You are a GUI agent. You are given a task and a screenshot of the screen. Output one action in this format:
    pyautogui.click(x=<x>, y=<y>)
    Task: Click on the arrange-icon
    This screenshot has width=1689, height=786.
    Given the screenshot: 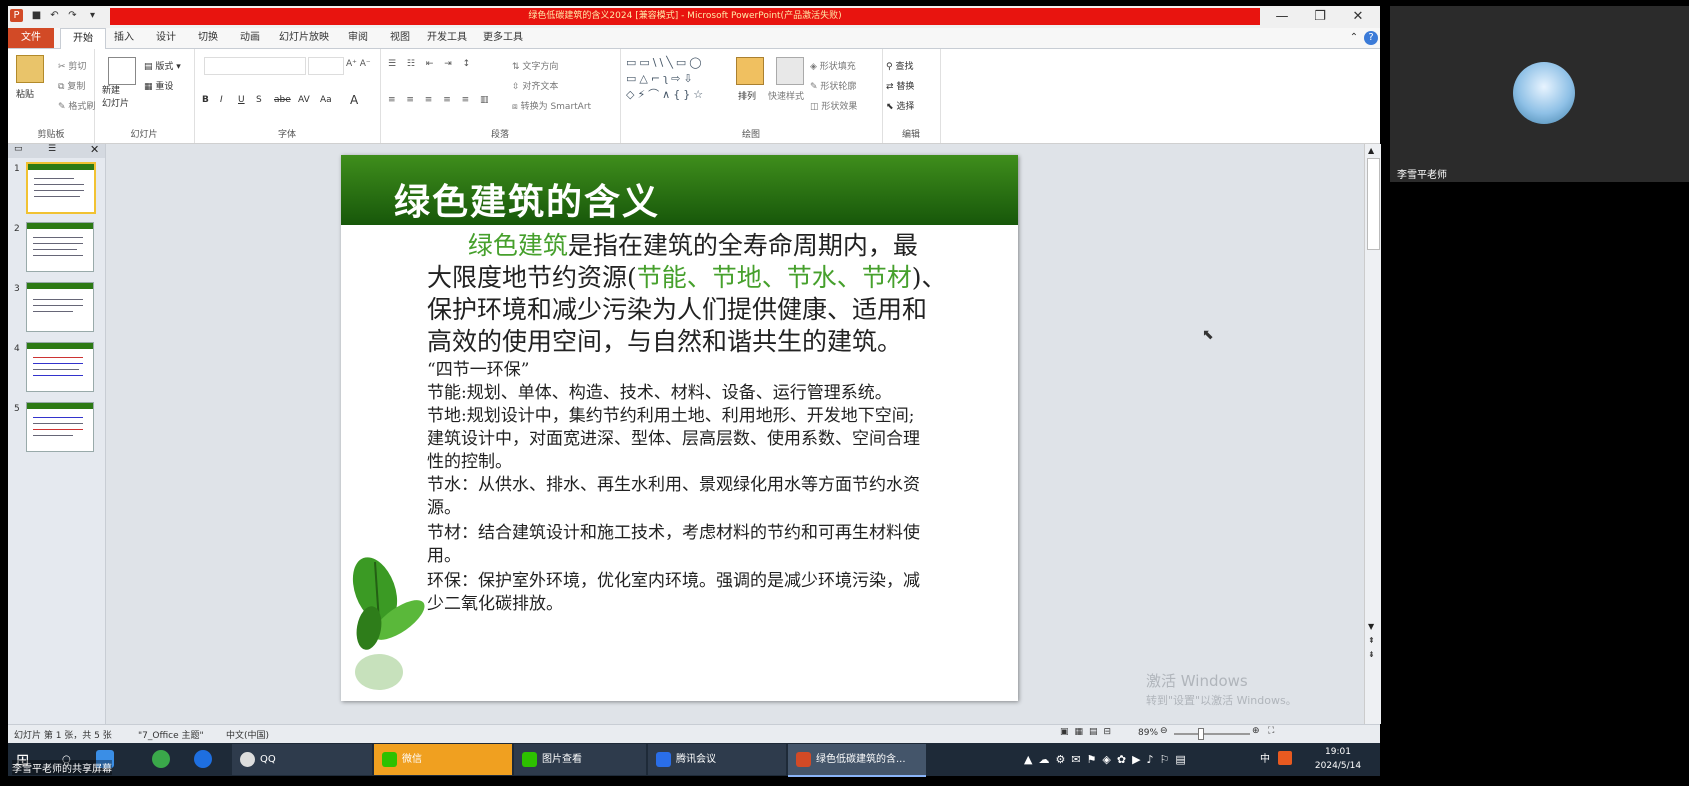 What is the action you would take?
    pyautogui.click(x=750, y=71)
    